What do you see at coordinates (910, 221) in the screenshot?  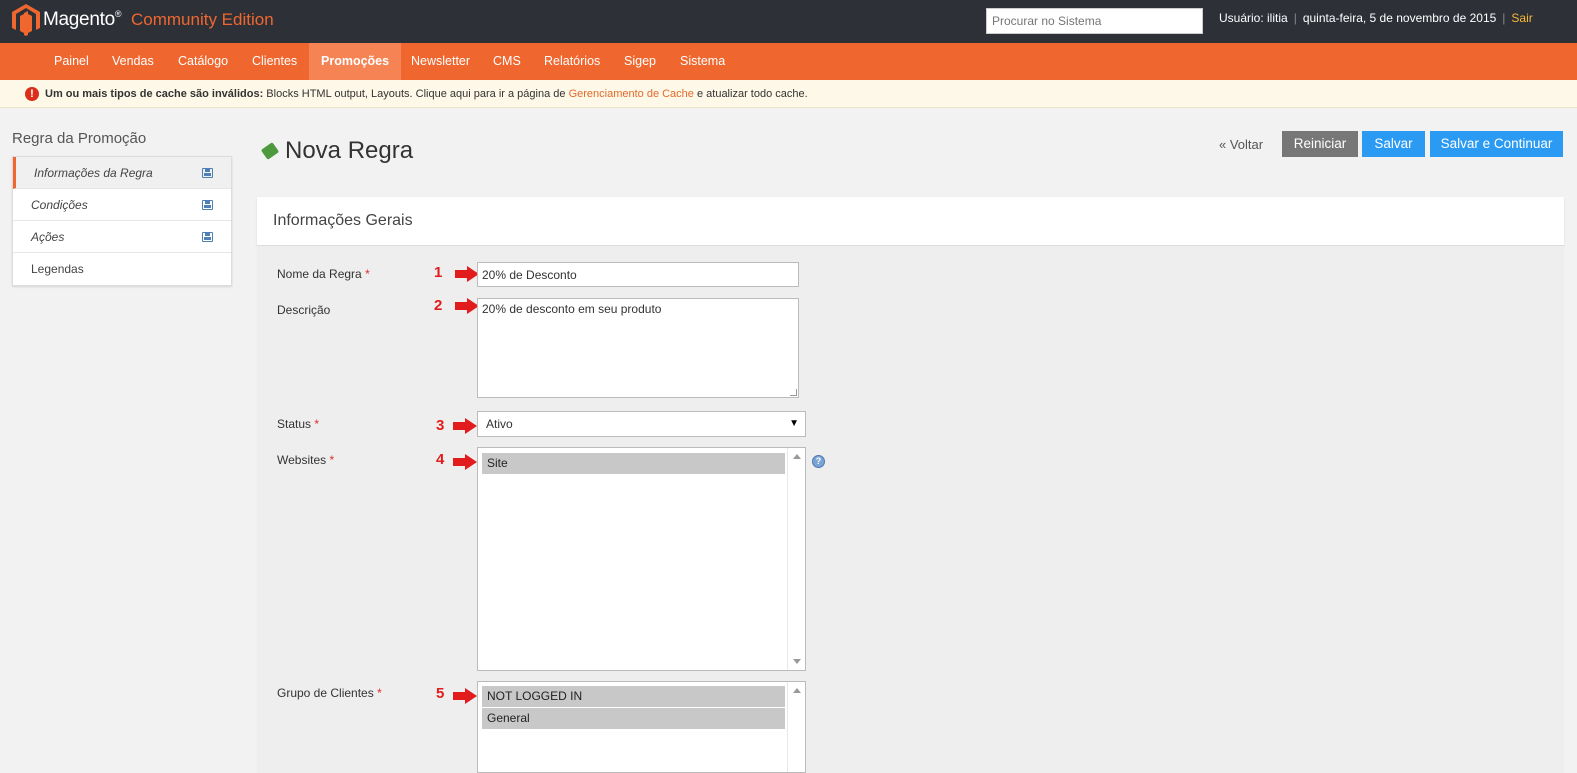 I see `section-header: Informações Gerais` at bounding box center [910, 221].